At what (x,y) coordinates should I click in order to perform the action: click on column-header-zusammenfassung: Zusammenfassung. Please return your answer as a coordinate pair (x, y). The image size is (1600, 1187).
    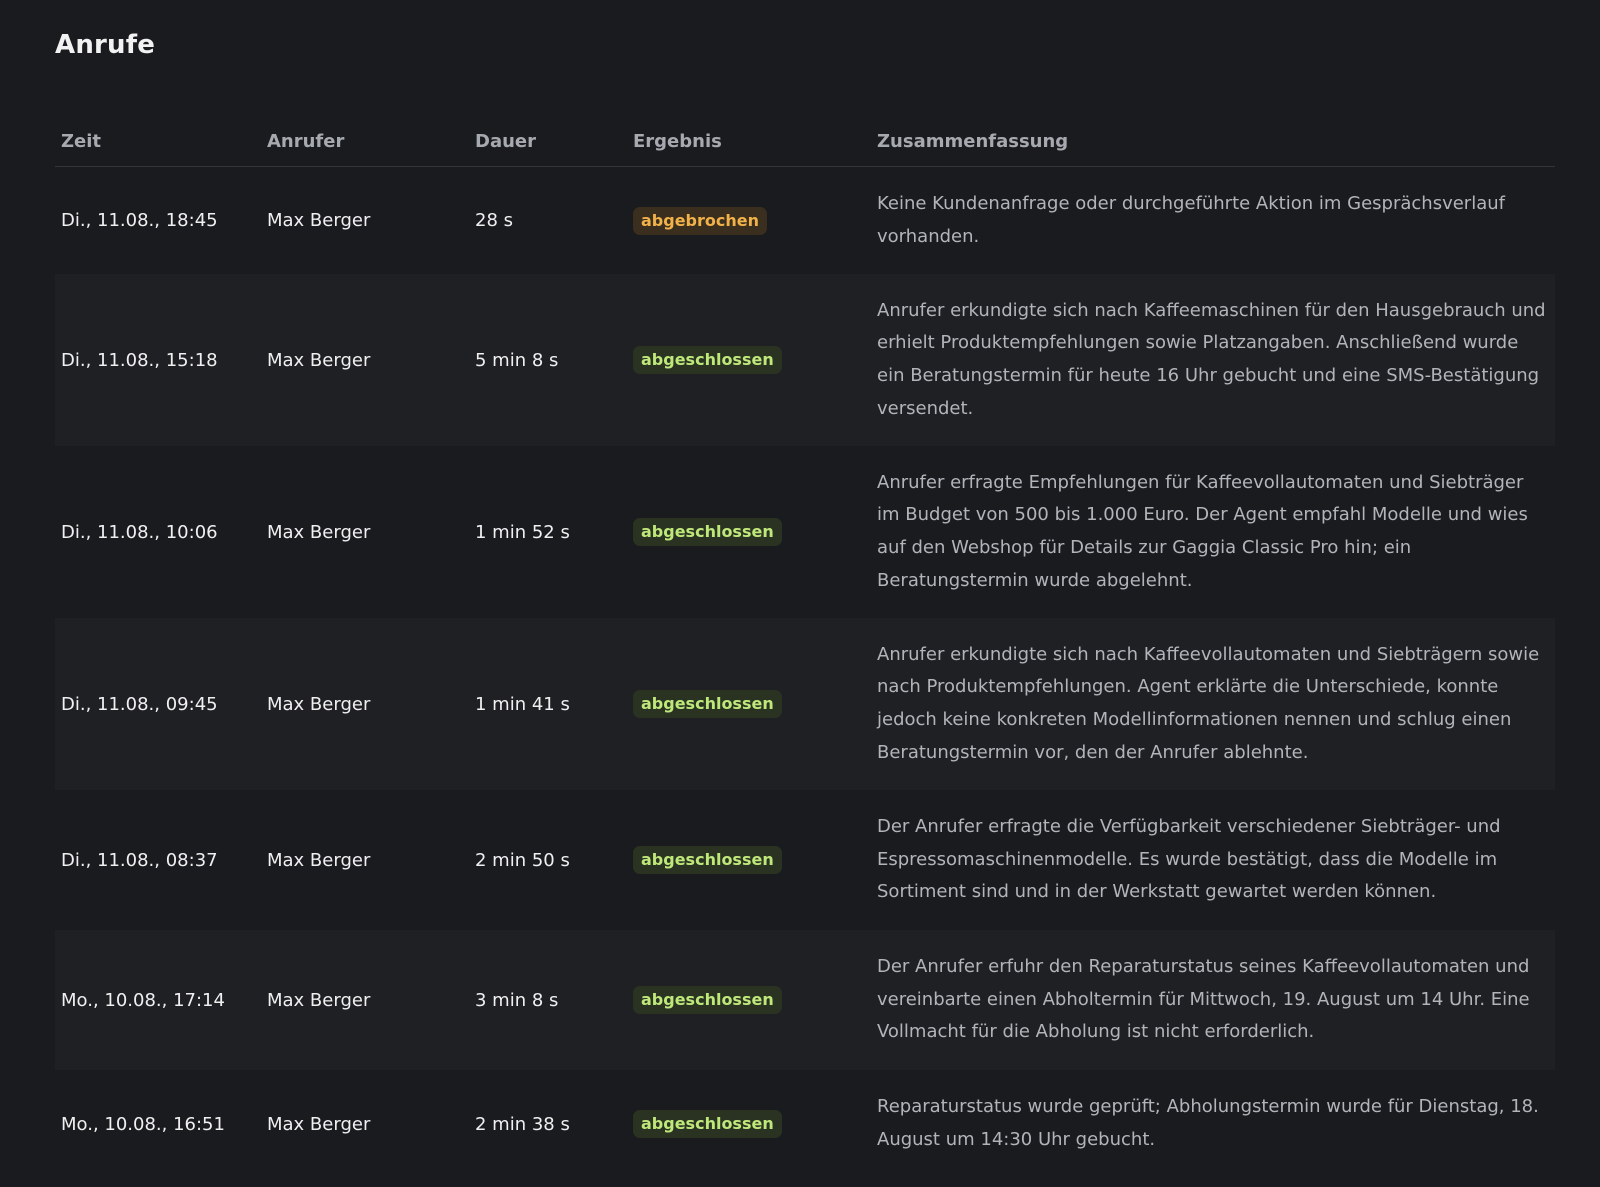
    Looking at the image, I should click on (1216, 141).